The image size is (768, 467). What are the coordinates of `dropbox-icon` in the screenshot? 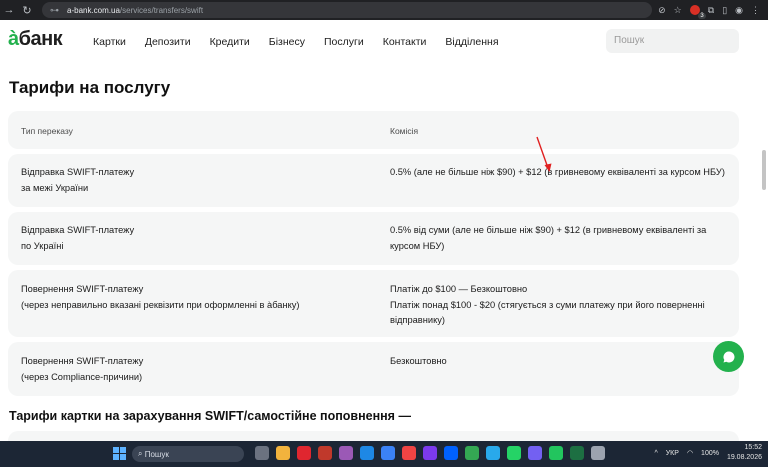 It's located at (451, 453).